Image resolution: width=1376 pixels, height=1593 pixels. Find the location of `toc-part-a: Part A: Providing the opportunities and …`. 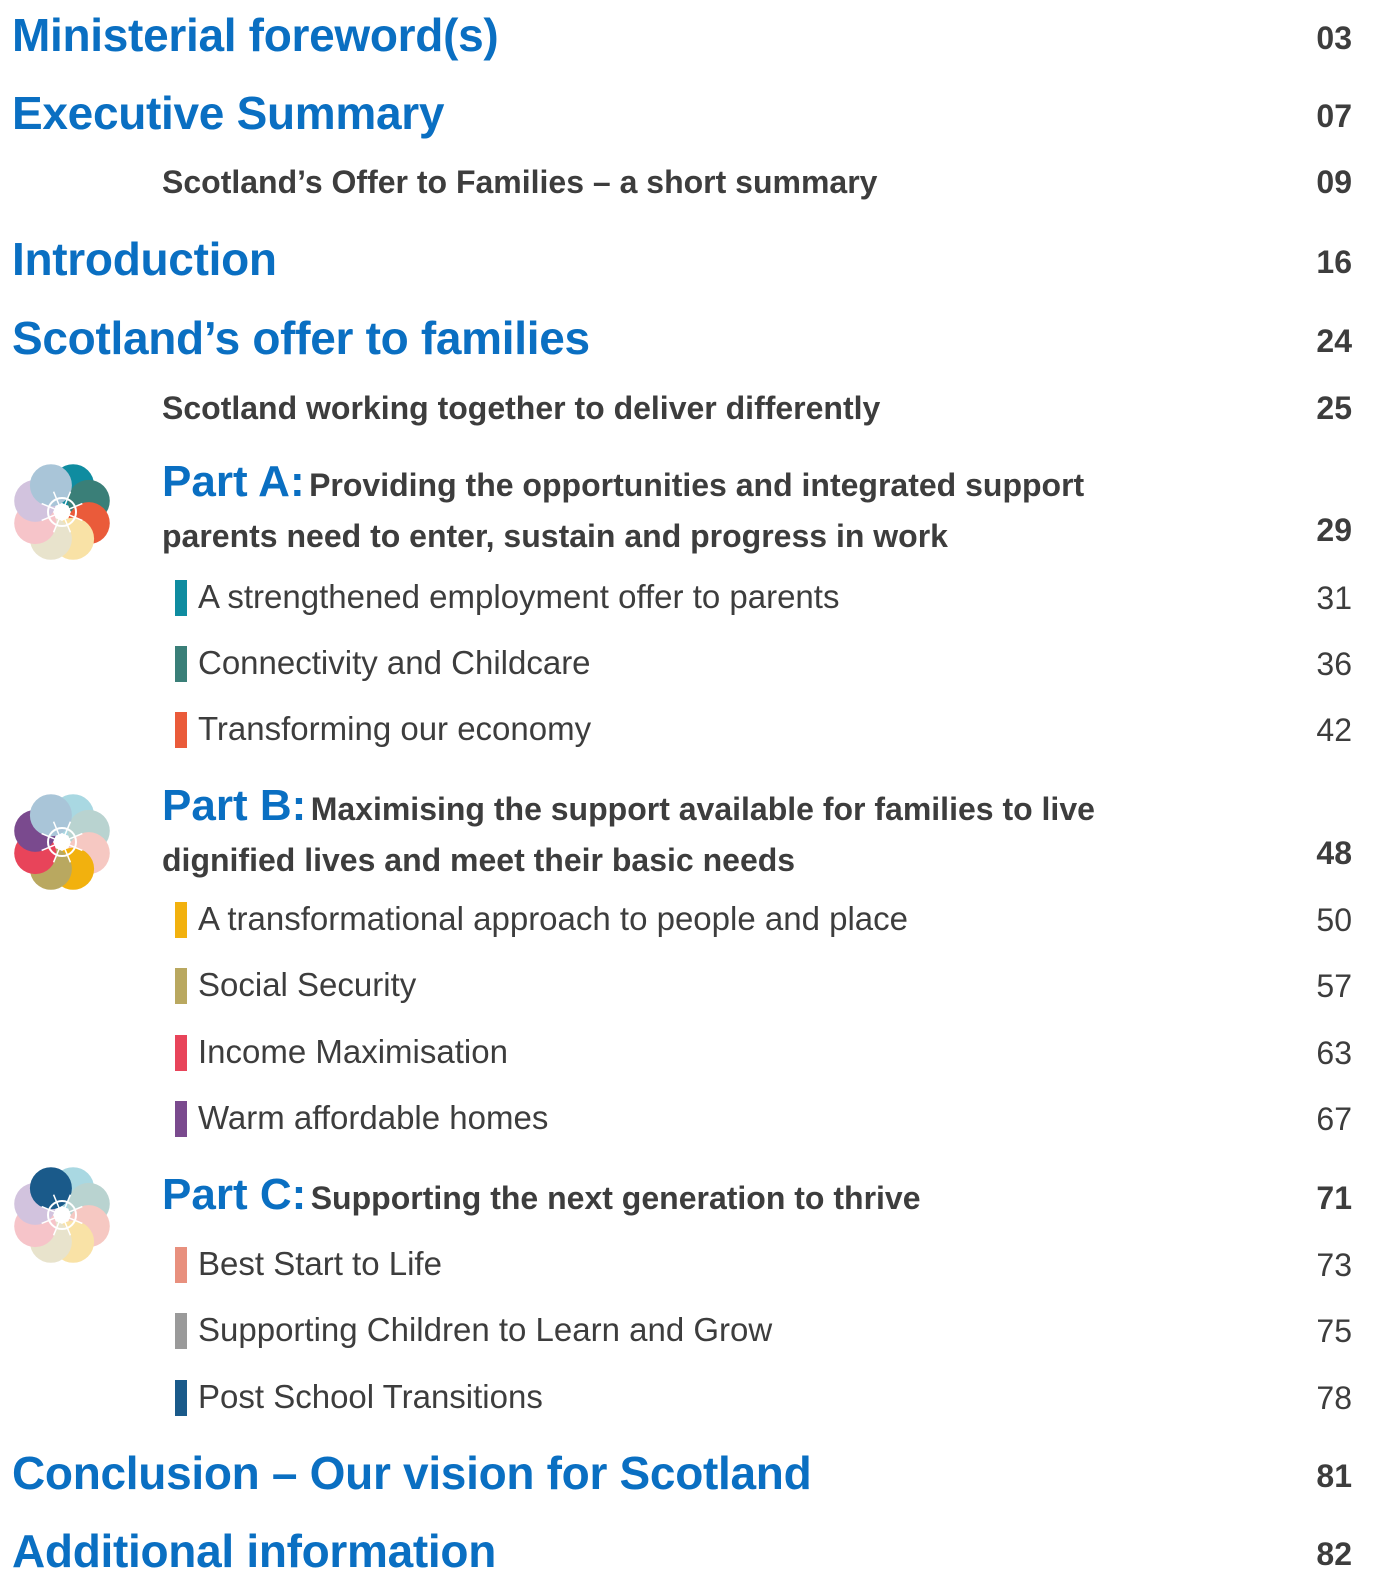

toc-part-a: Part A: Providing the opportunities and … is located at coordinates (662, 509).